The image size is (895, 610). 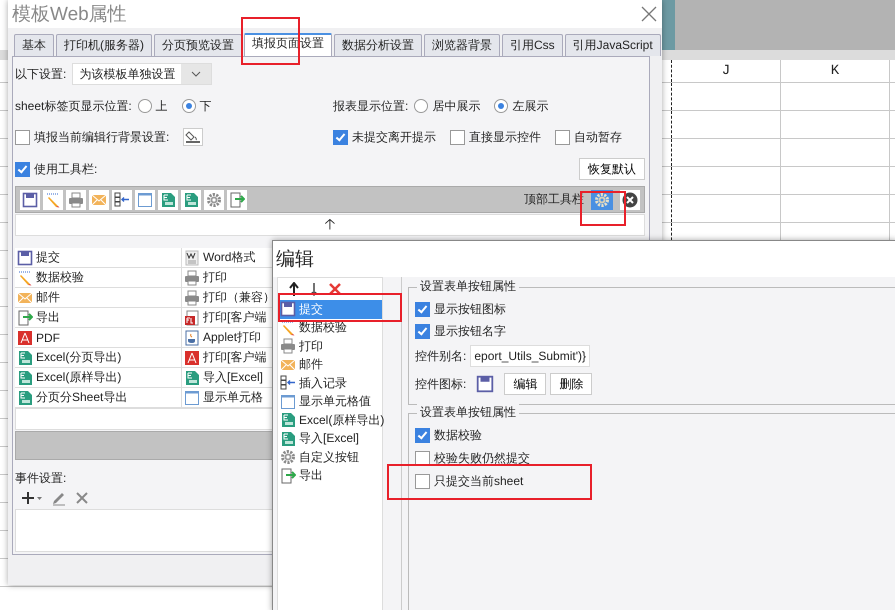 I want to click on list-item: 显示单元格值, so click(x=335, y=401).